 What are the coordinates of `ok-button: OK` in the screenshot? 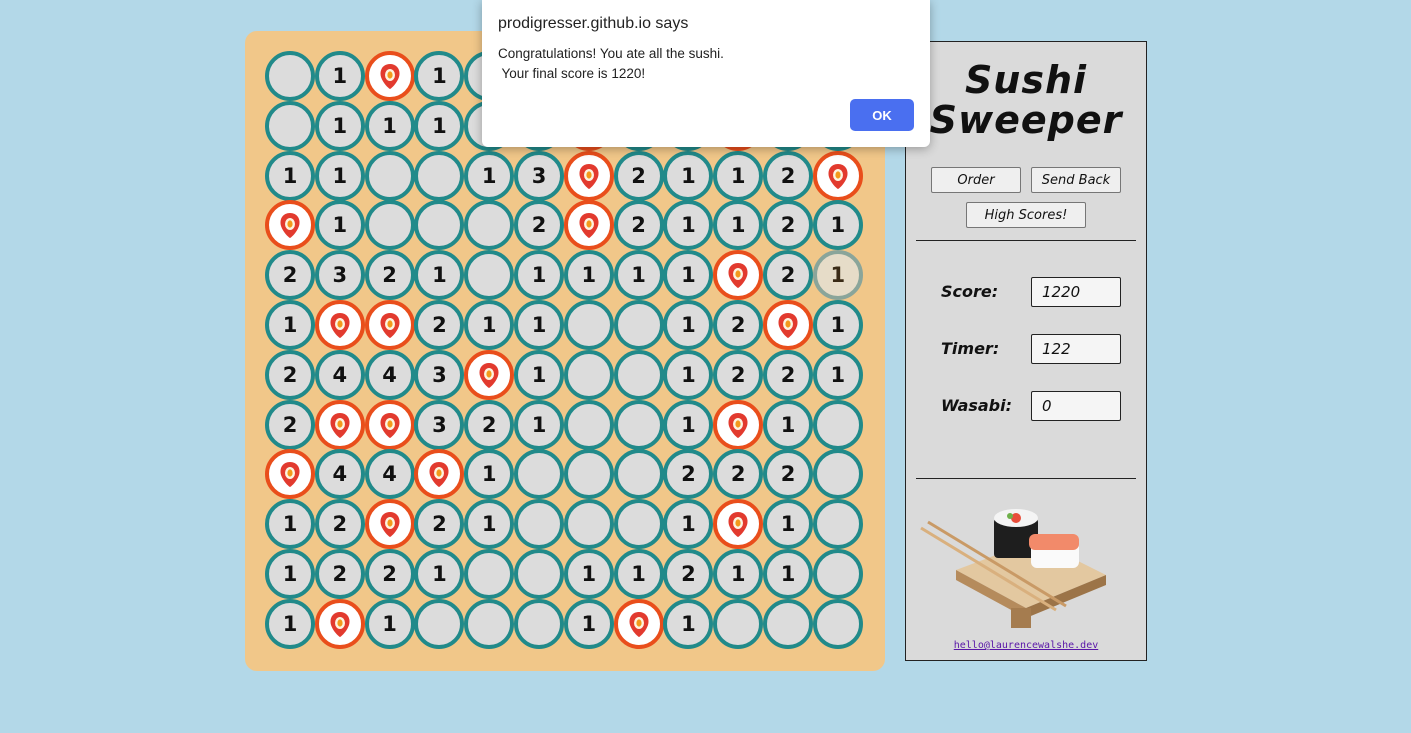 It's located at (882, 115).